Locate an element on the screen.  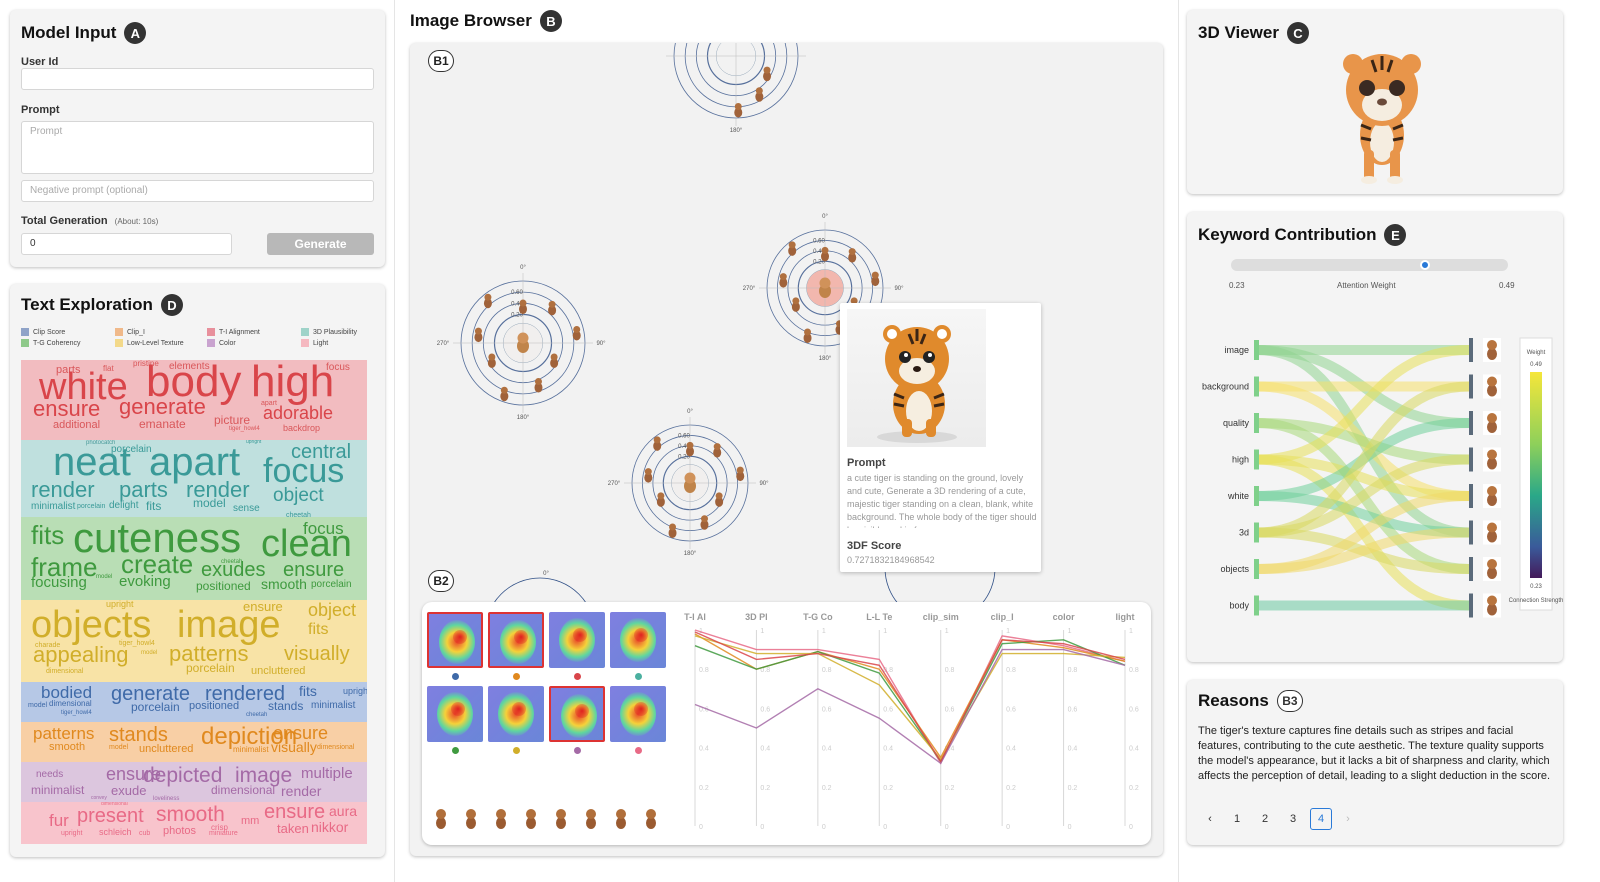
word-cloud-word: generate is located at coordinates (162, 407).